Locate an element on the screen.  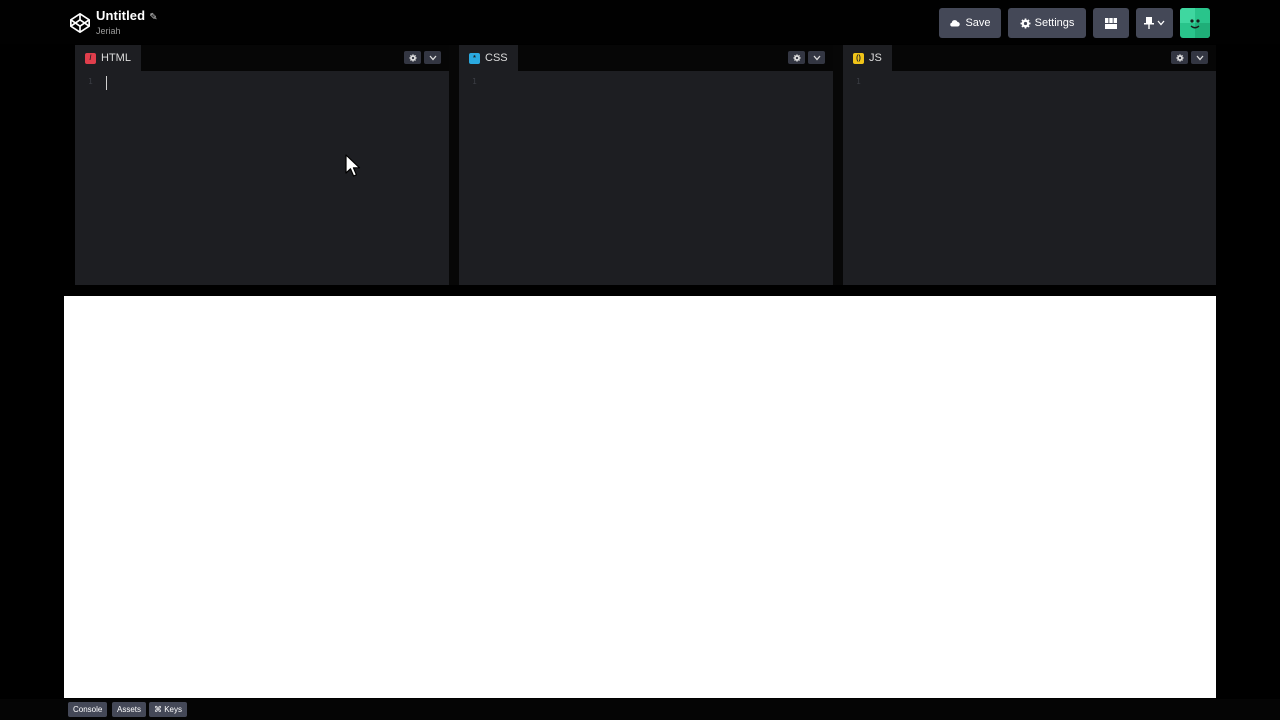
assets-button: Assets is located at coordinates (129, 709).